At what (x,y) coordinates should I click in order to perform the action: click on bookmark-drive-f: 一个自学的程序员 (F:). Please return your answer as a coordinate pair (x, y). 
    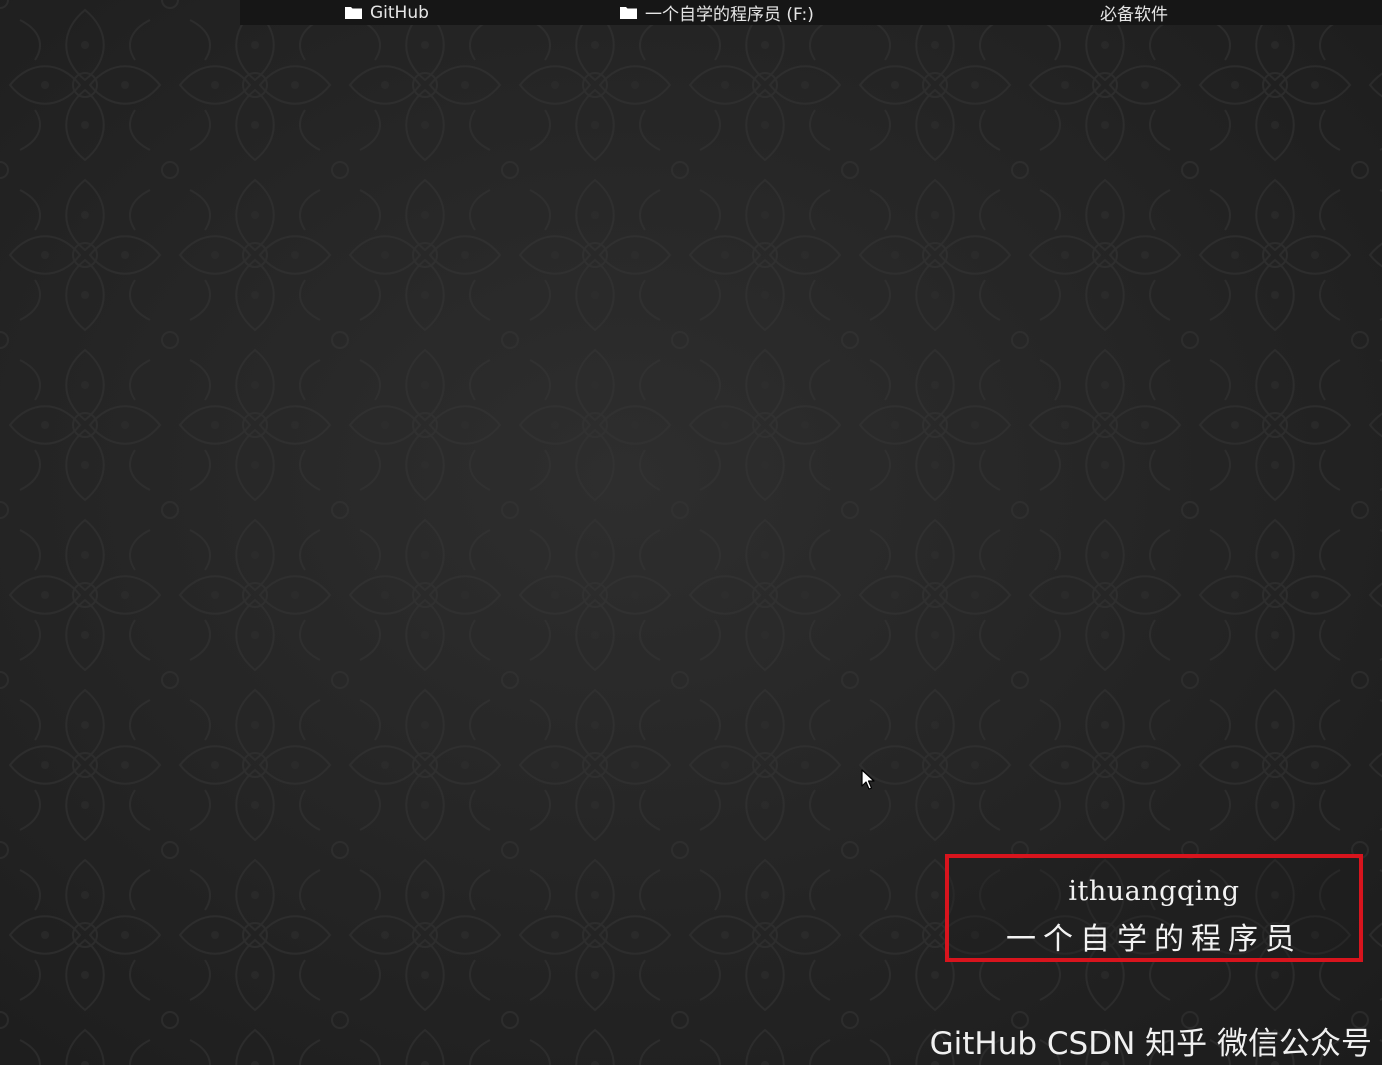
    Looking at the image, I should click on (717, 12).